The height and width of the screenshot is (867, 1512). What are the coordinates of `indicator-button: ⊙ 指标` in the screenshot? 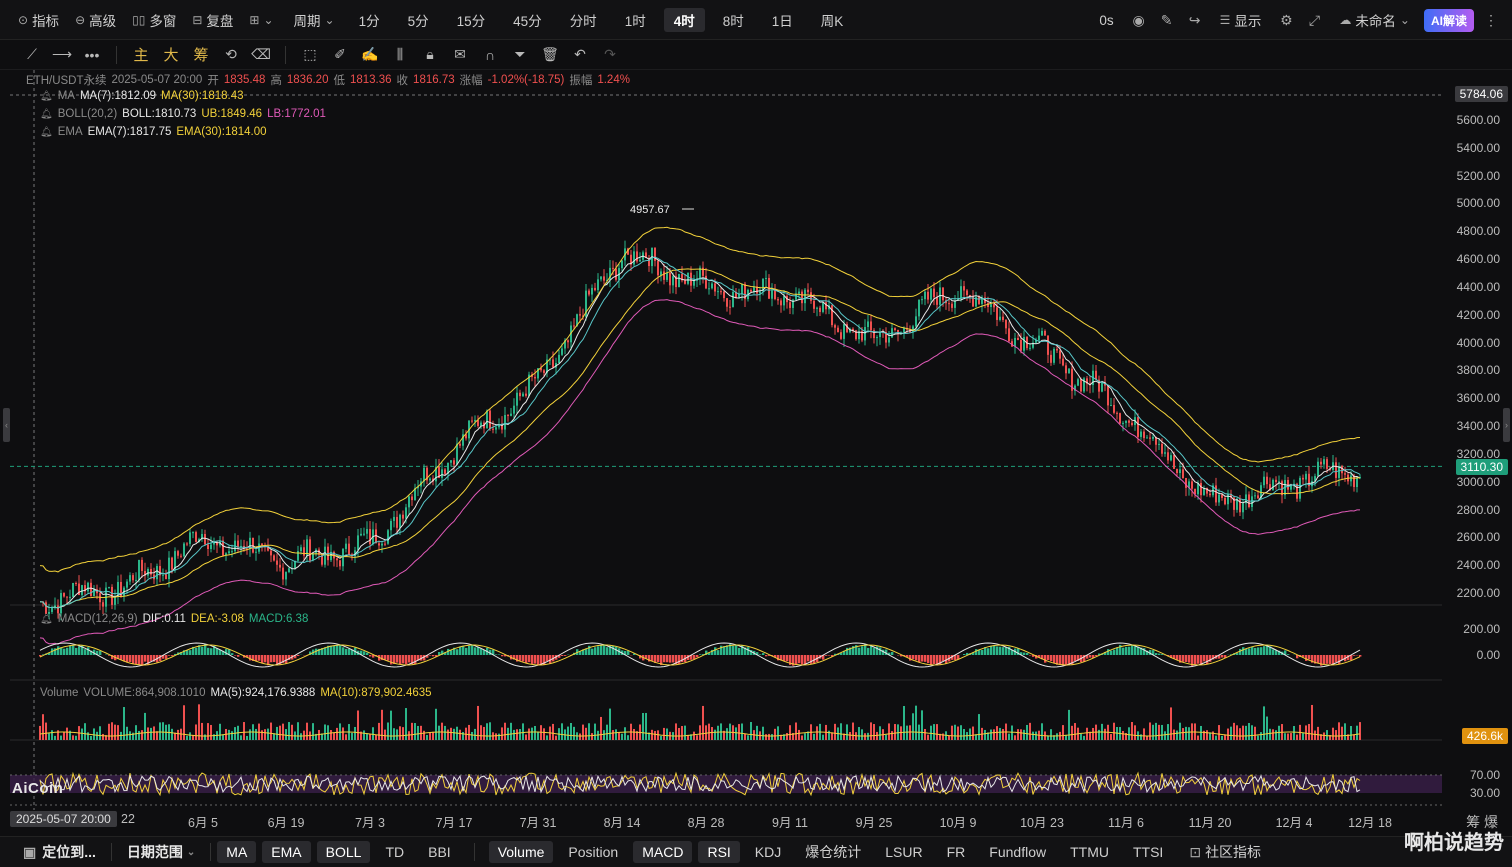 It's located at (38, 20).